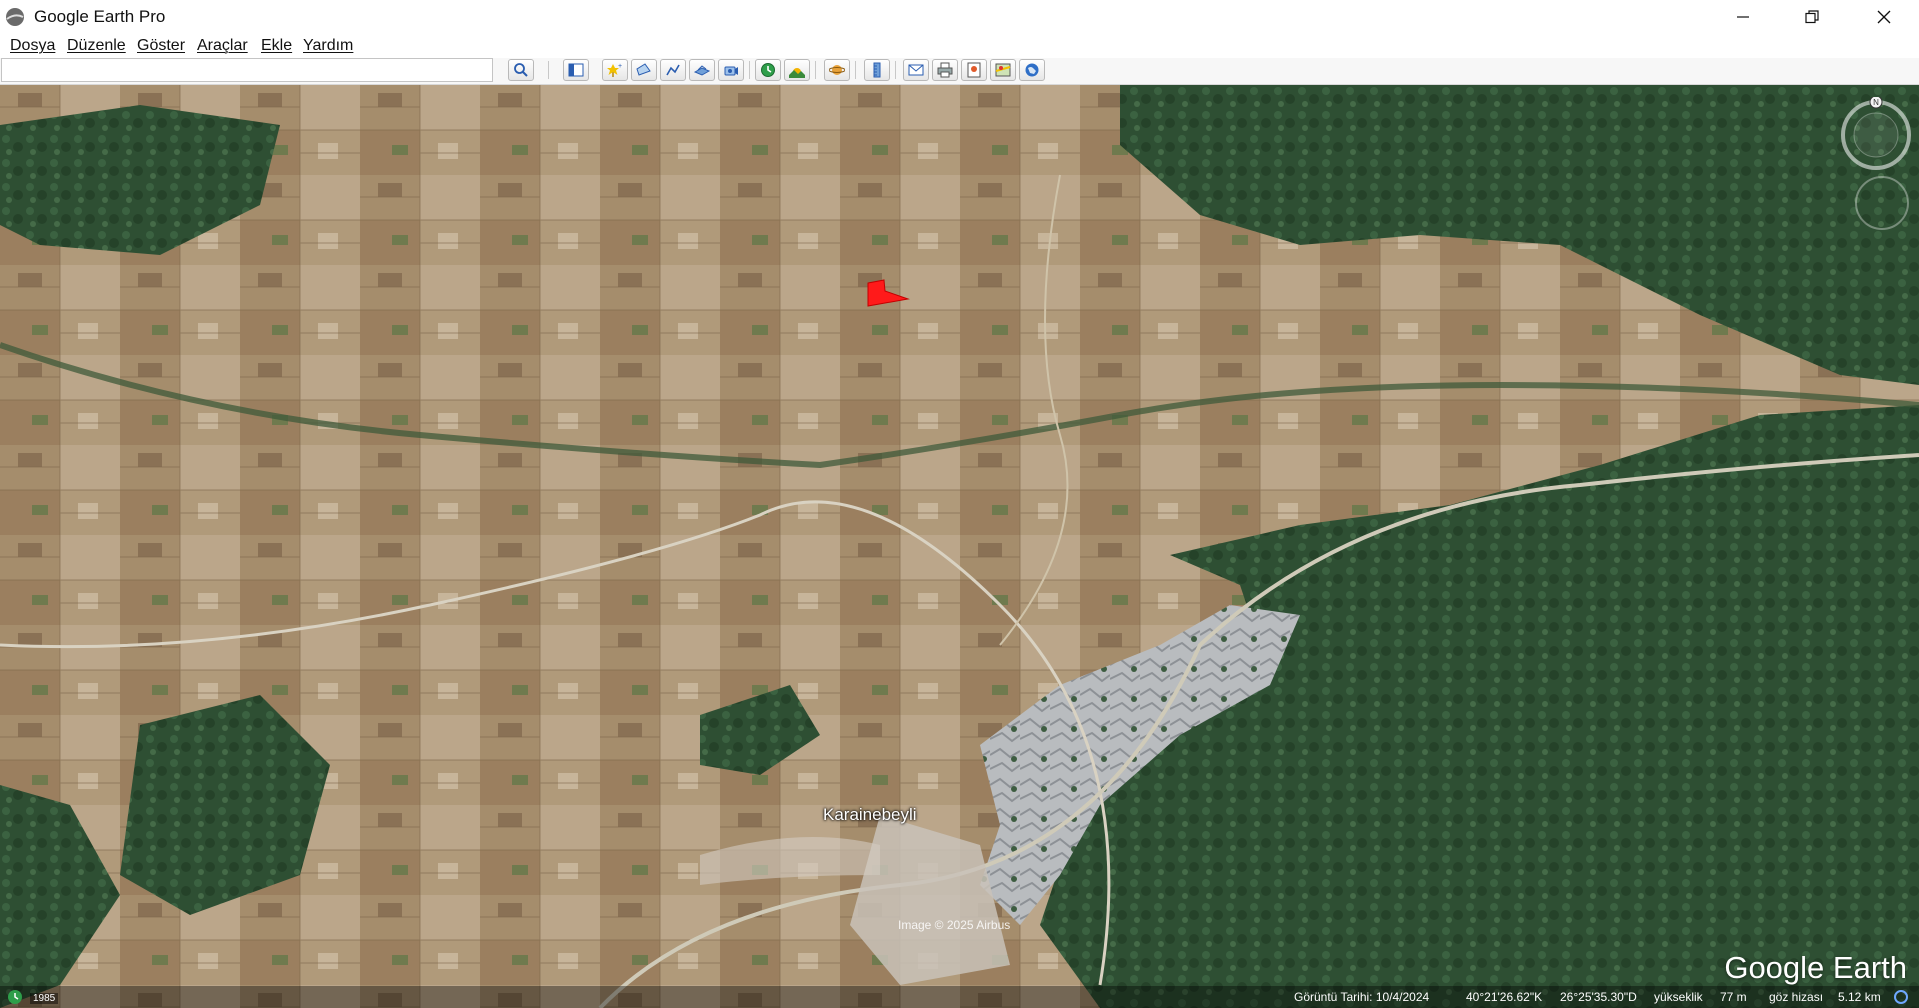 This screenshot has height=1008, width=1919. Describe the element at coordinates (797, 73) in the screenshot. I see `sunlight-icon` at that location.